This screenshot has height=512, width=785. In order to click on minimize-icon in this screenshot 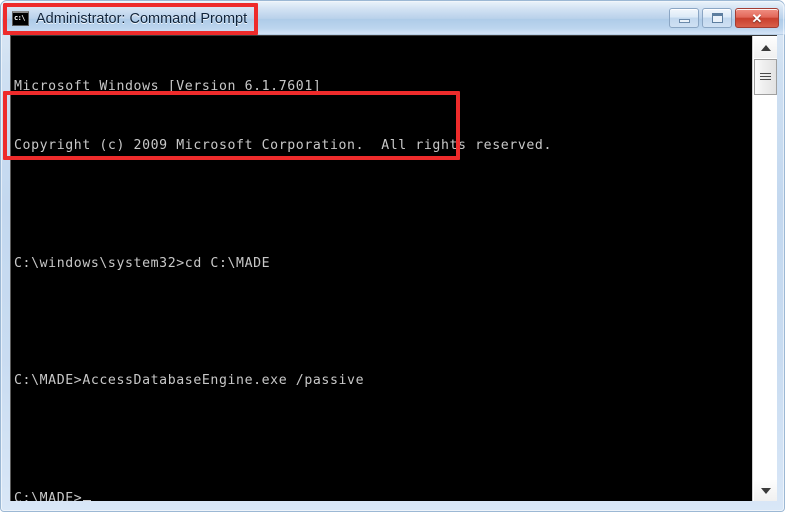, I will do `click(684, 20)`.